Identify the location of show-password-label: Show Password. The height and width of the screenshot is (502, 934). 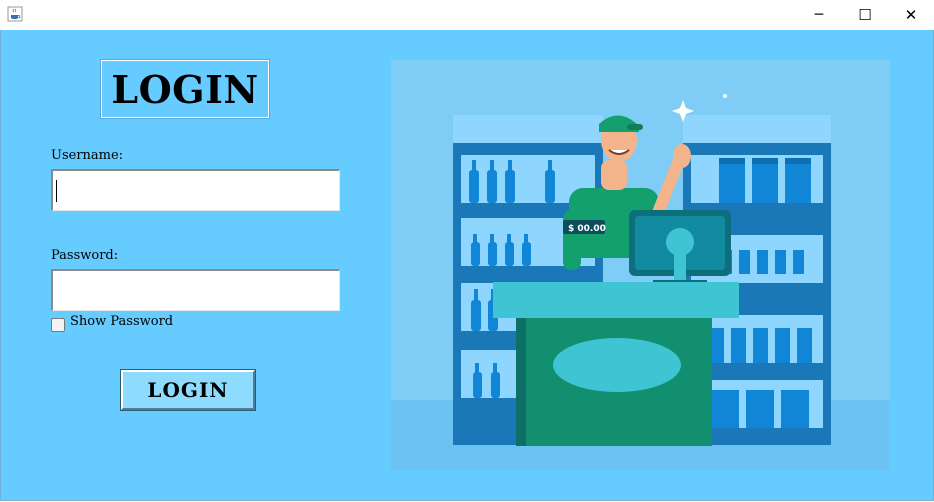
(121, 321).